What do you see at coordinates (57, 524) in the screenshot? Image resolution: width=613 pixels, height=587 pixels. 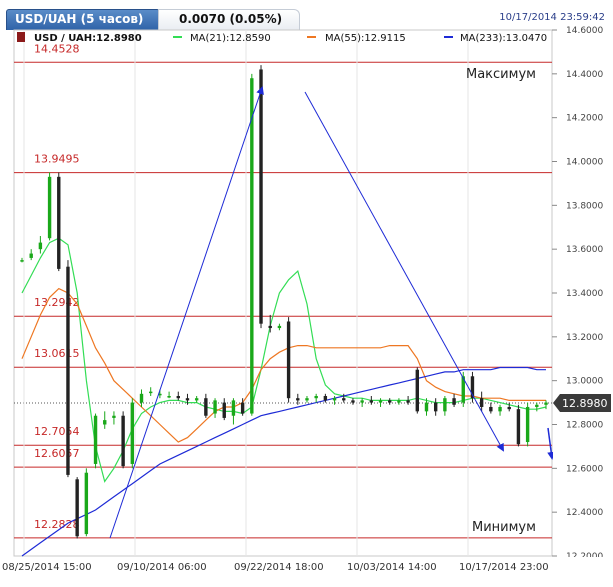 I see `level-label-6: 12.2828` at bounding box center [57, 524].